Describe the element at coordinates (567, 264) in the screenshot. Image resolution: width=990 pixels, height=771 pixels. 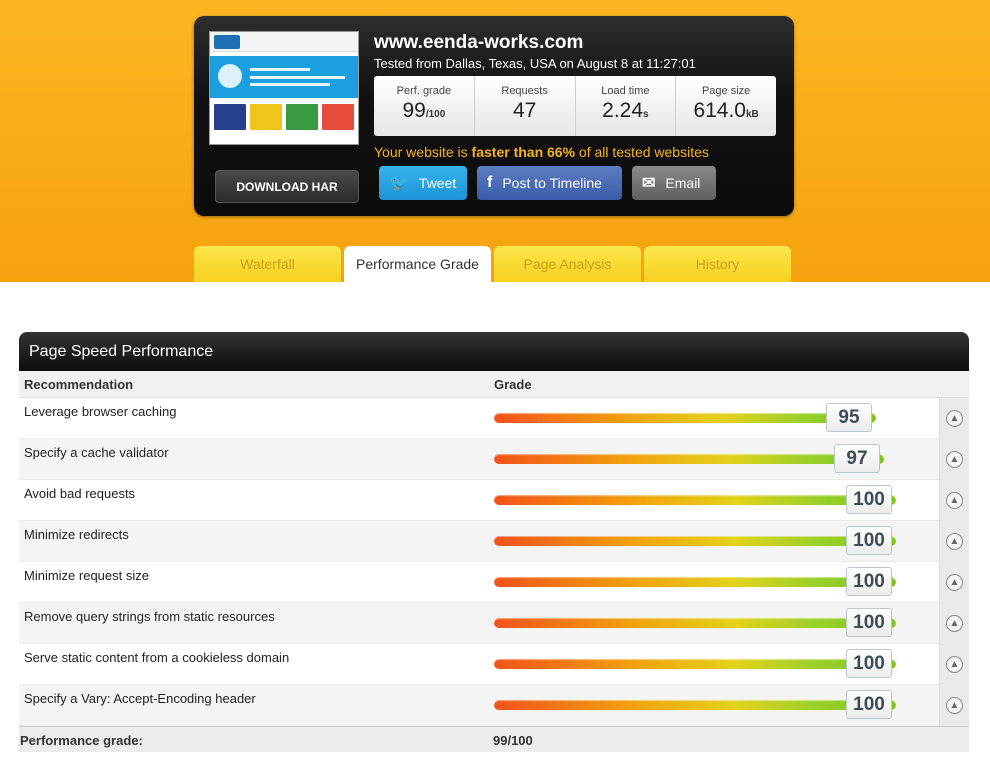
I see `tab-page-analysis: Page Analysis` at that location.